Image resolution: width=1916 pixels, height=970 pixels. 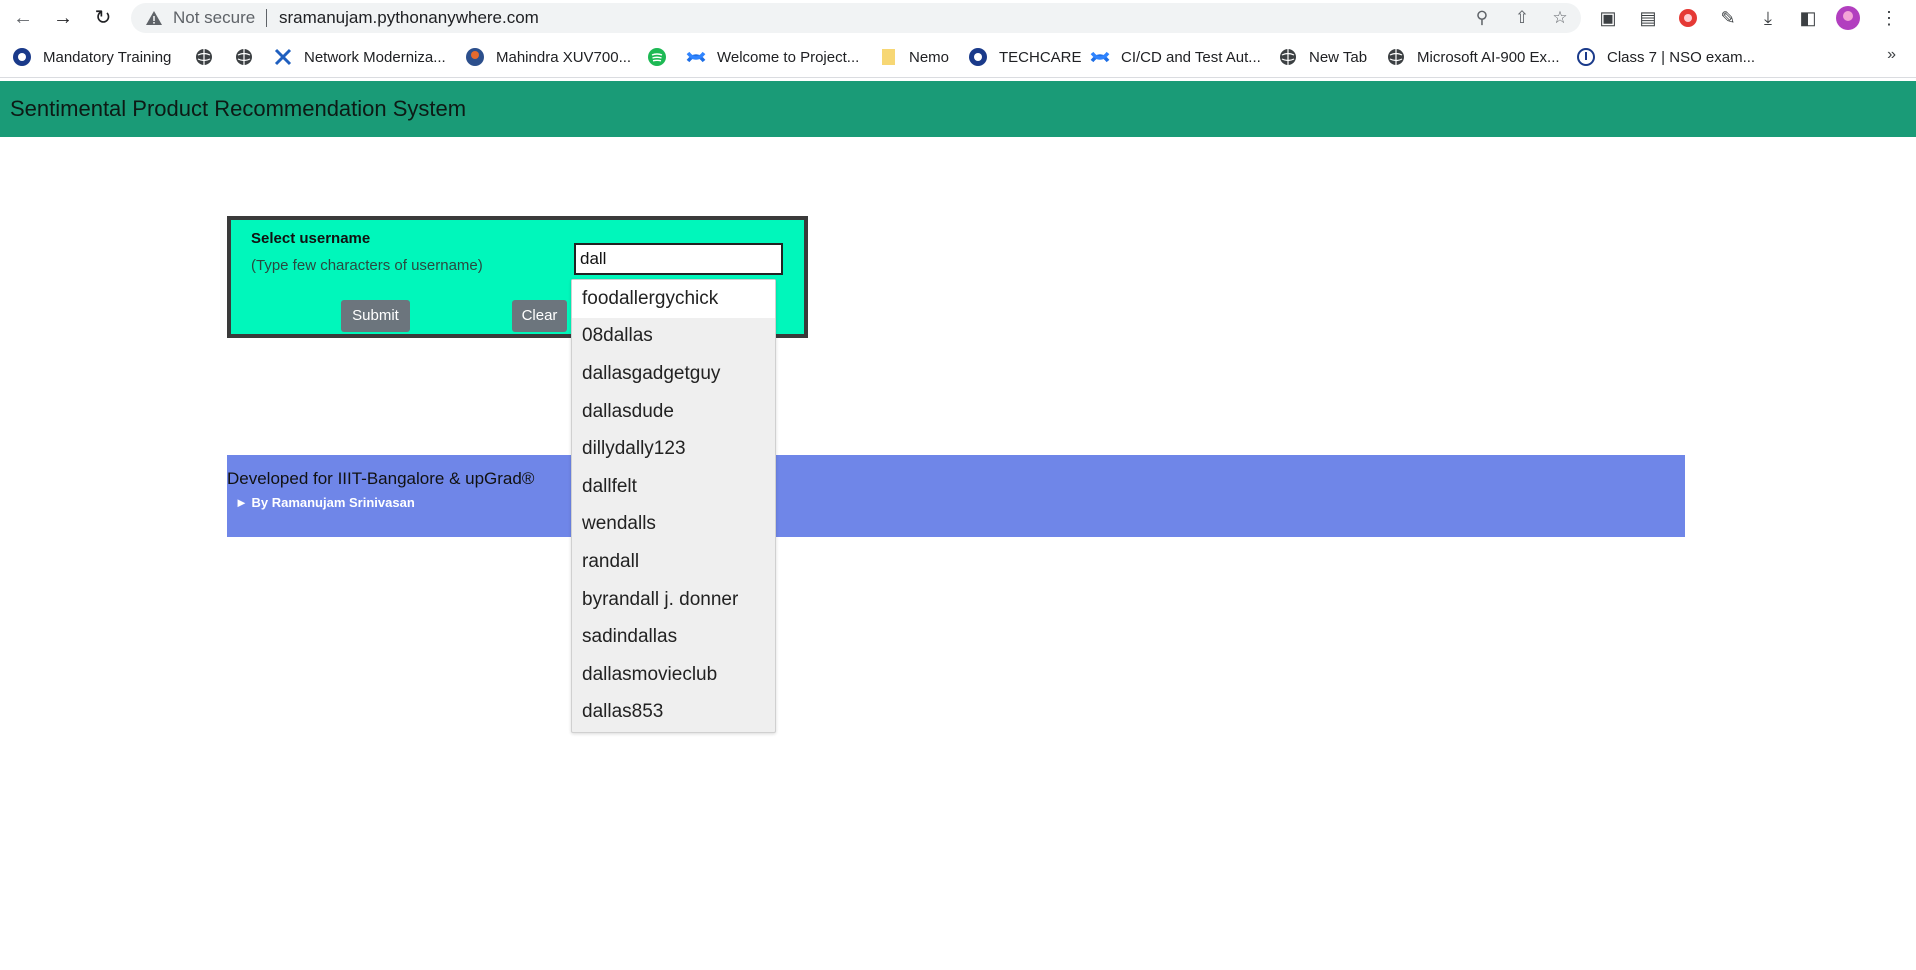 What do you see at coordinates (1889, 18) in the screenshot?
I see `menu-kebab-icon: ⋮` at bounding box center [1889, 18].